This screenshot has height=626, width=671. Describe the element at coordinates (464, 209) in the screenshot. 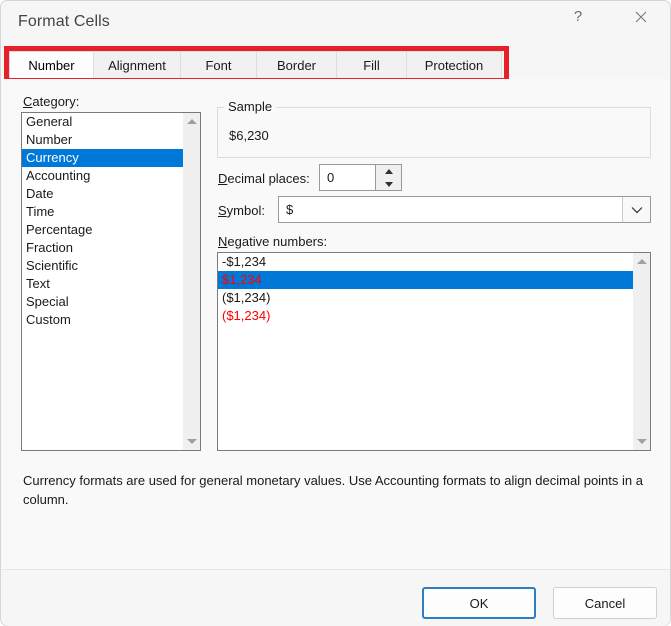

I see `symbol-combobox: $` at that location.